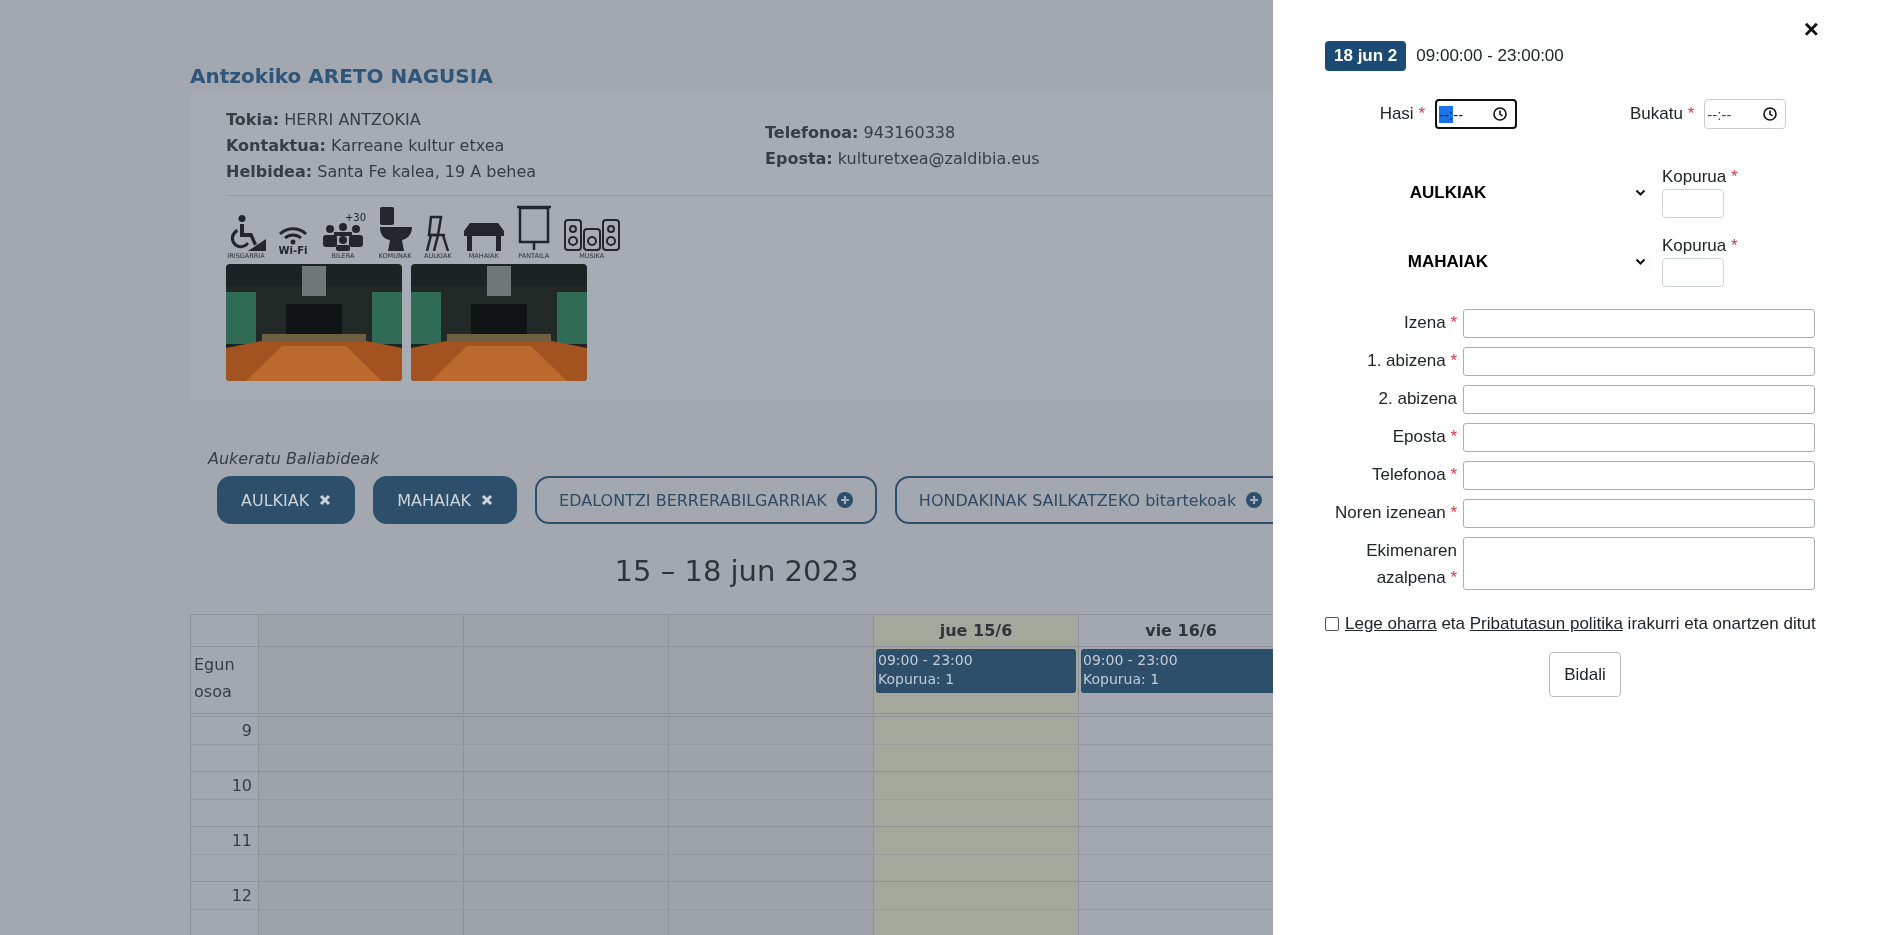 The height and width of the screenshot is (935, 1889). What do you see at coordinates (1493, 192) in the screenshot?
I see `resource-select: AULKIAK` at bounding box center [1493, 192].